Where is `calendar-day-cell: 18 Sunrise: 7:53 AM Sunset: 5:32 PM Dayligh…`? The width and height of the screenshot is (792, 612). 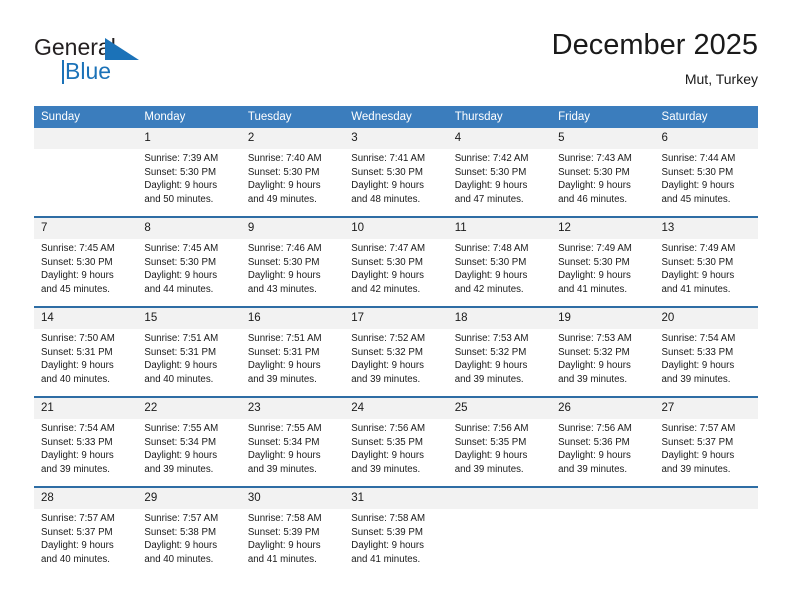 calendar-day-cell: 18 Sunrise: 7:53 AM Sunset: 5:32 PM Dayligh… is located at coordinates (499, 351).